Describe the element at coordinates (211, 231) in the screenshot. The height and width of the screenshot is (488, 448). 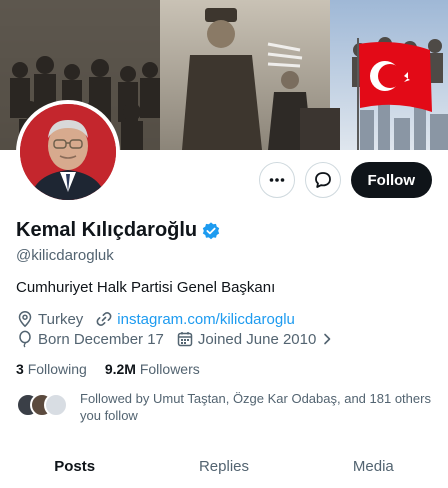
I see `verified-badge-icon` at that location.